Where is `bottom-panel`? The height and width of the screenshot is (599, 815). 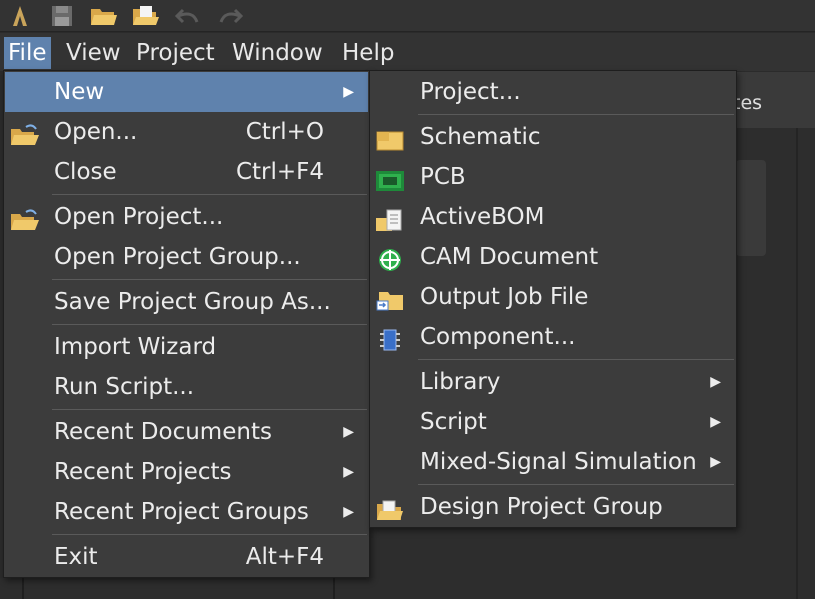
bottom-panel is located at coordinates (185, 588).